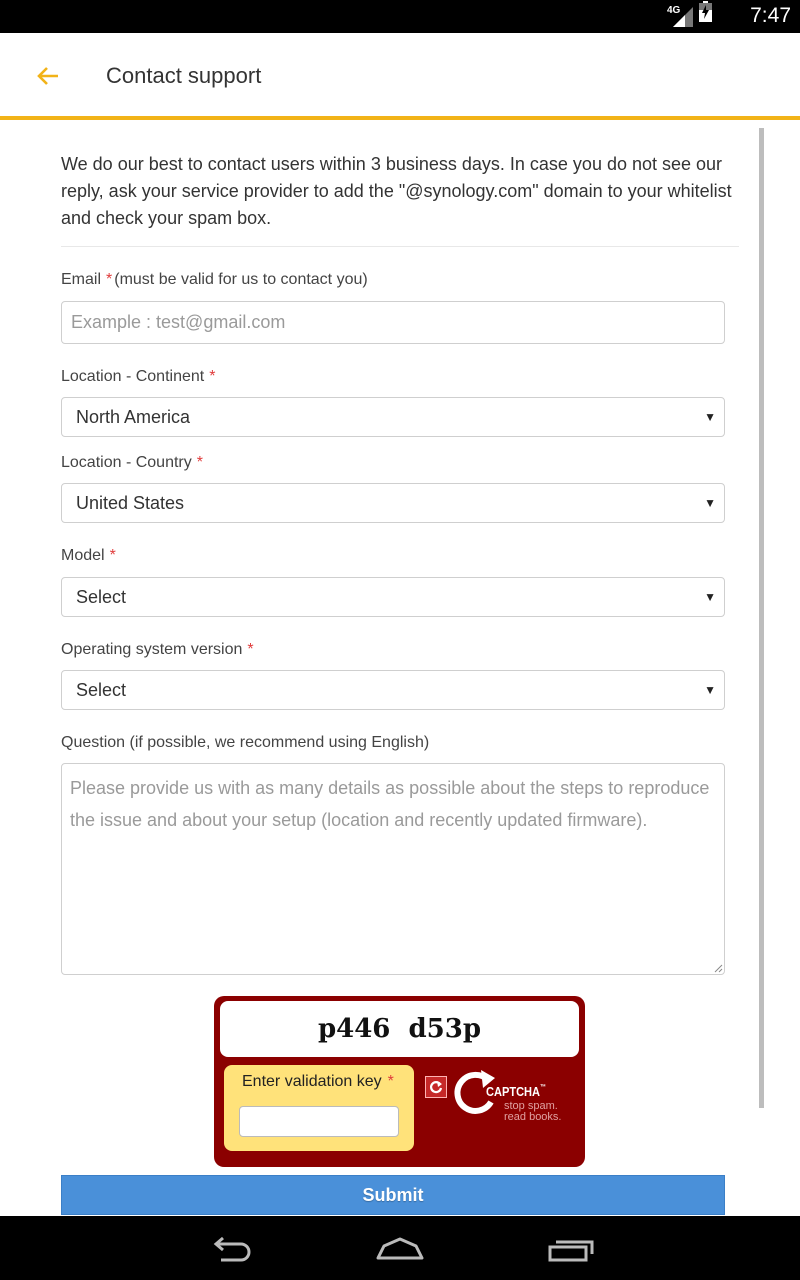 The height and width of the screenshot is (1280, 800). I want to click on scrollbar, so click(761, 618).